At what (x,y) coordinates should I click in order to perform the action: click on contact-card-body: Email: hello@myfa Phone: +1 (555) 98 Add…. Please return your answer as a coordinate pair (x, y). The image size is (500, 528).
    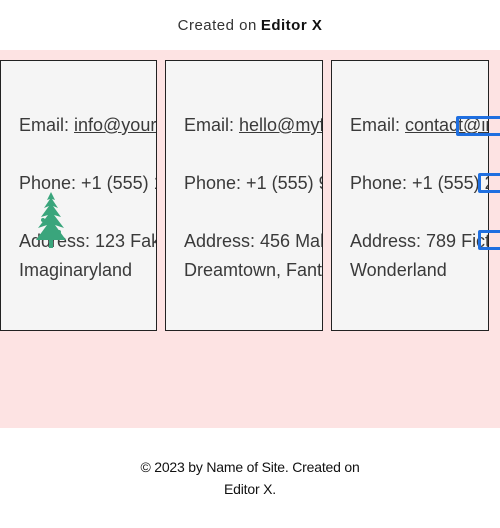
    Looking at the image, I should click on (253, 198).